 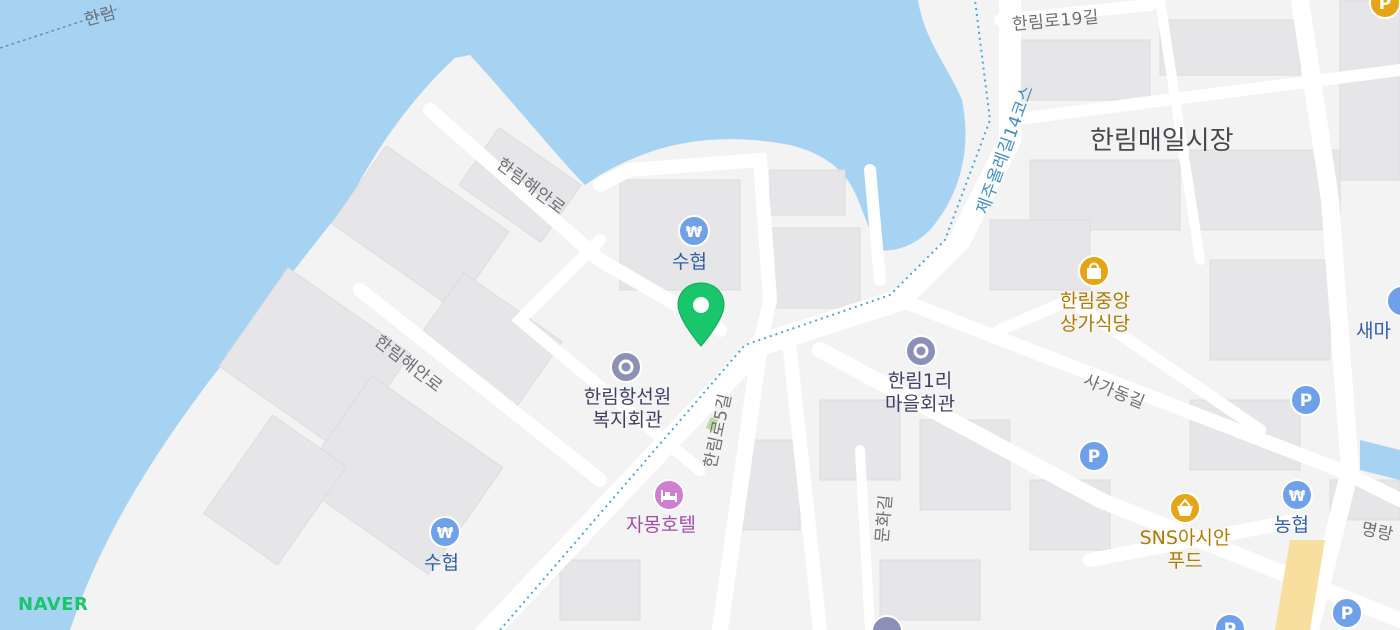 I want to click on poi-label-central-restaurant: 한림중앙 상가식당, so click(x=1095, y=313).